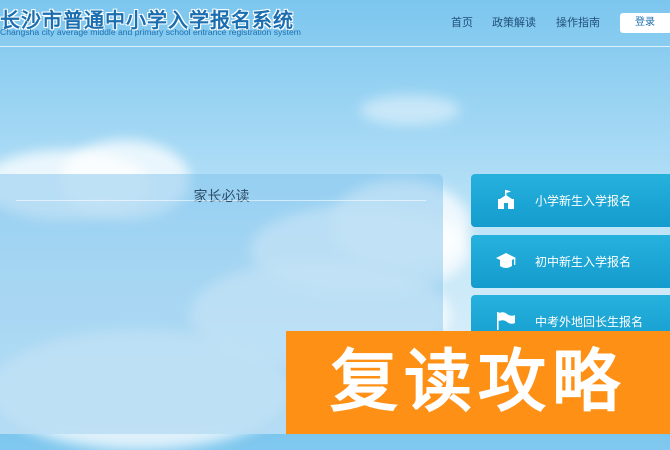  What do you see at coordinates (221, 197) in the screenshot?
I see `notice-title: 家长必读` at bounding box center [221, 197].